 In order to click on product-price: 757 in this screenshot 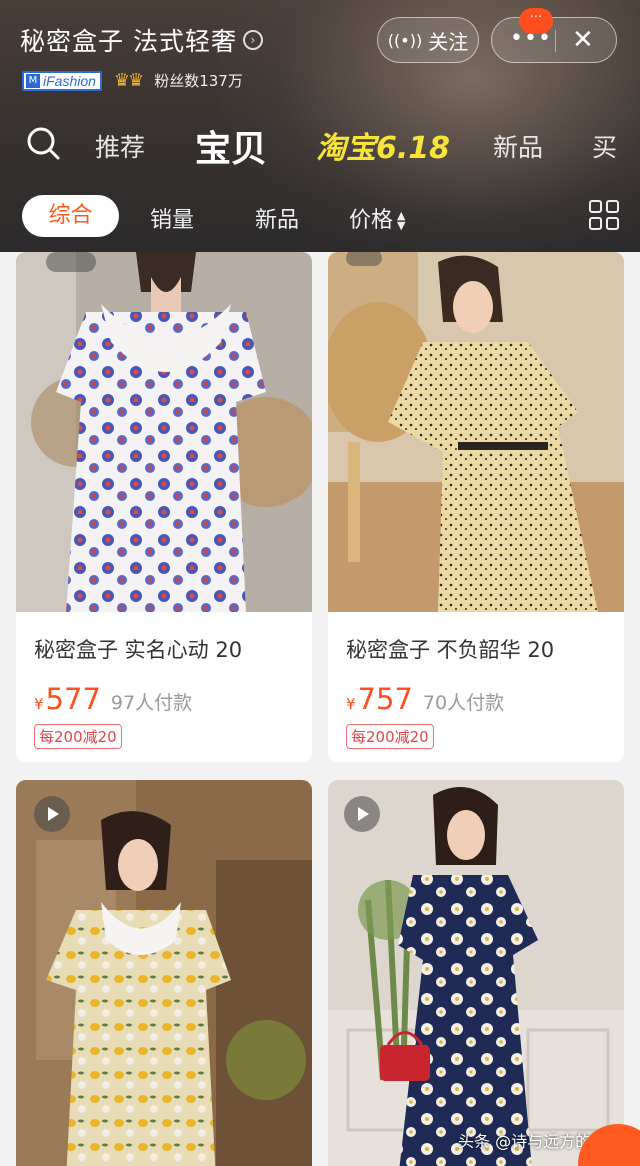, I will do `click(385, 699)`.